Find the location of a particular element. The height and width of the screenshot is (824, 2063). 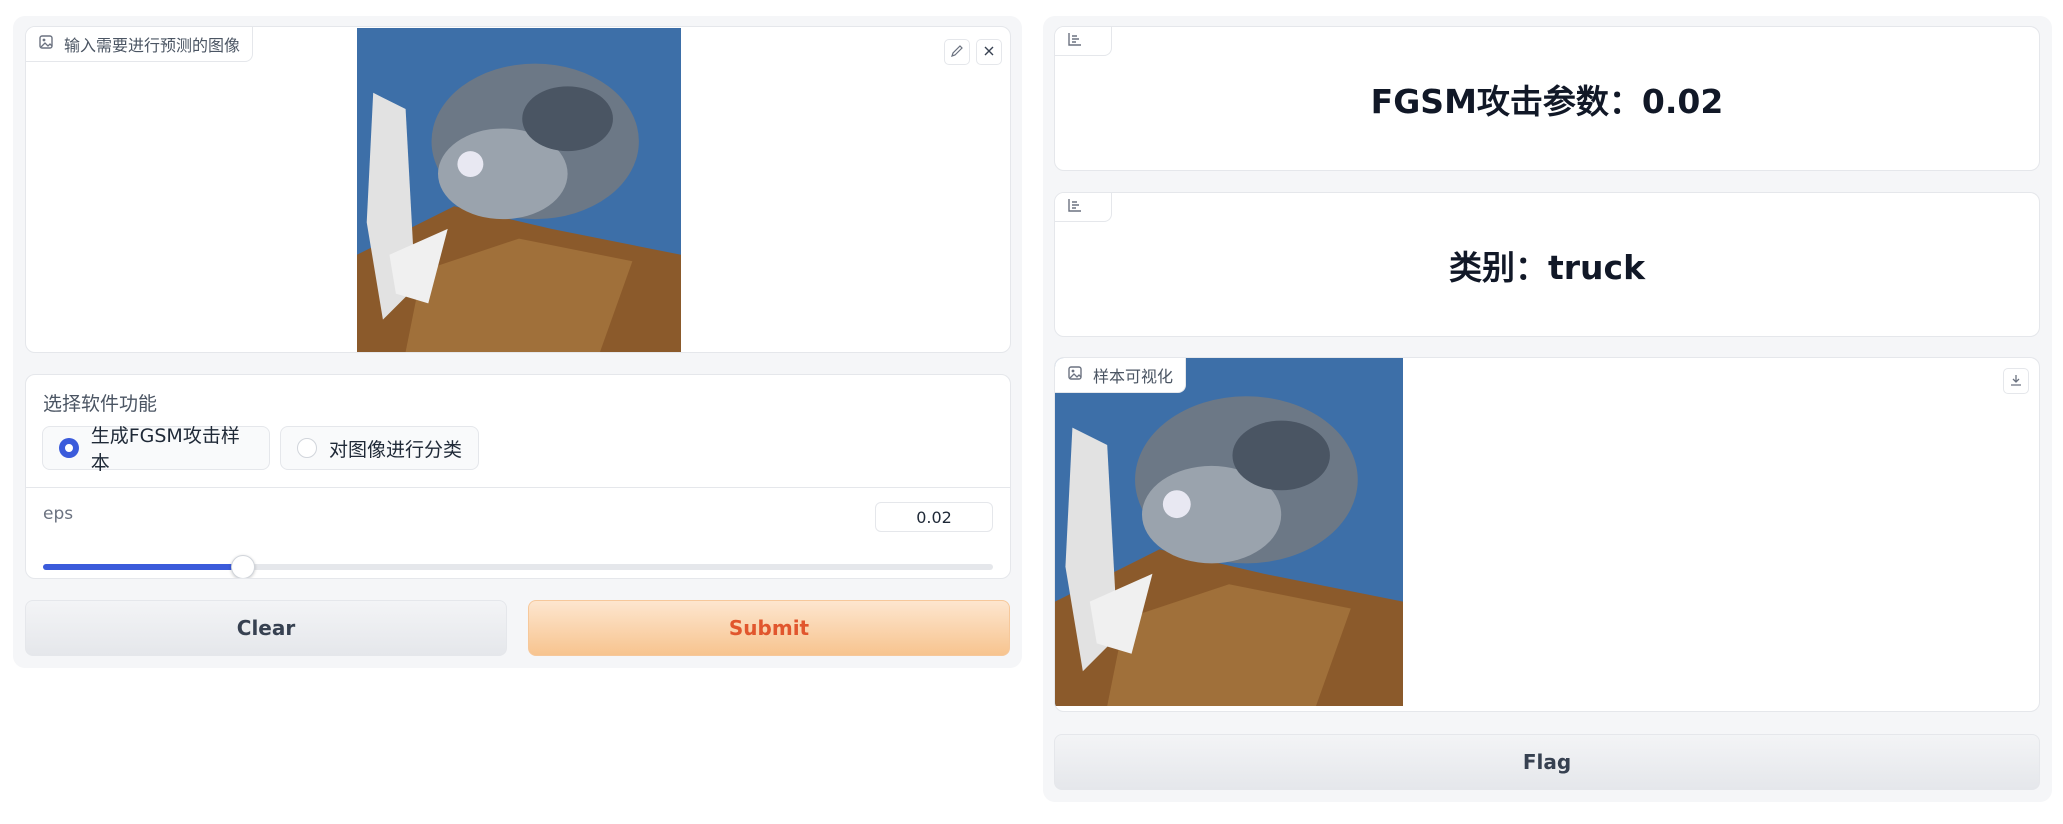

attack-param-output: FGSM攻击参数：0.02 is located at coordinates (1547, 98).